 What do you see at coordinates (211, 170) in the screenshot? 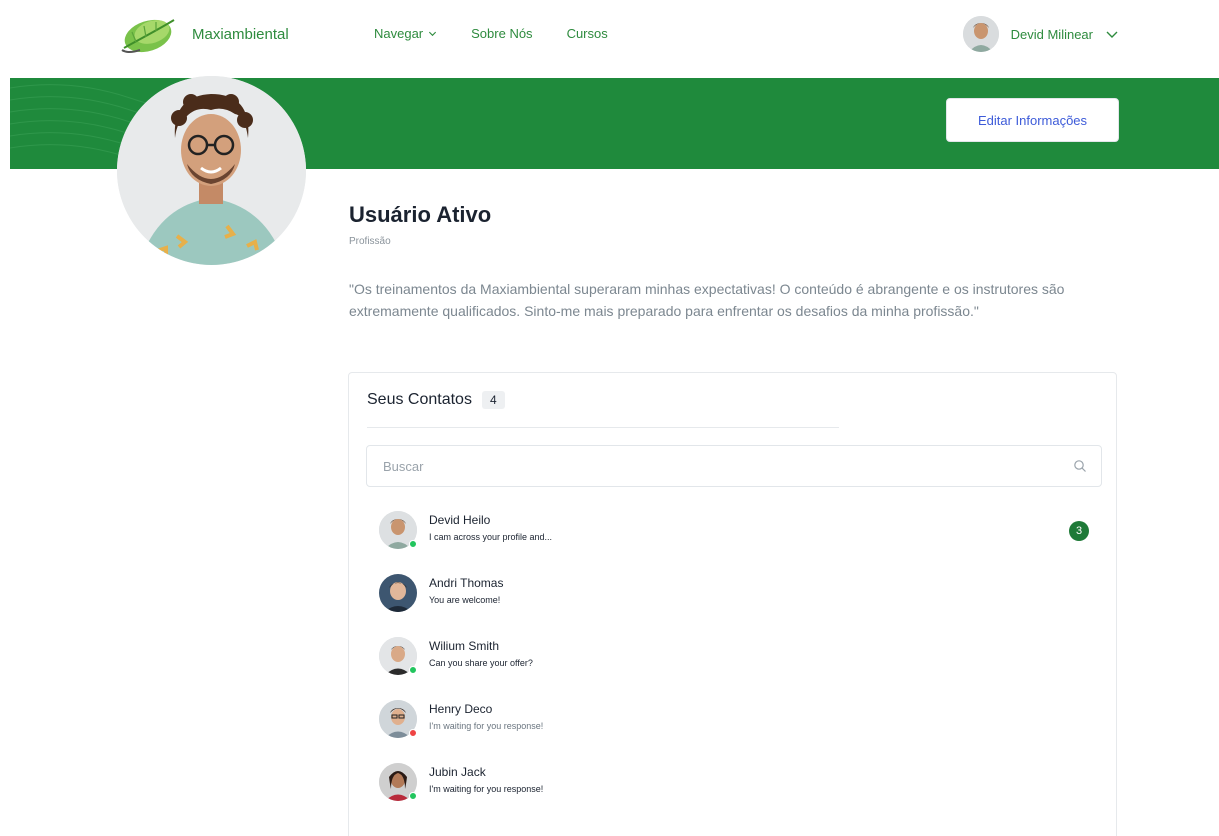
I see `profile-photo` at bounding box center [211, 170].